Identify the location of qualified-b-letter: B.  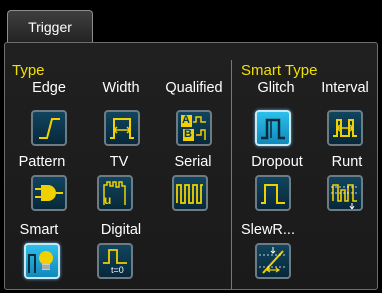
(188, 134).